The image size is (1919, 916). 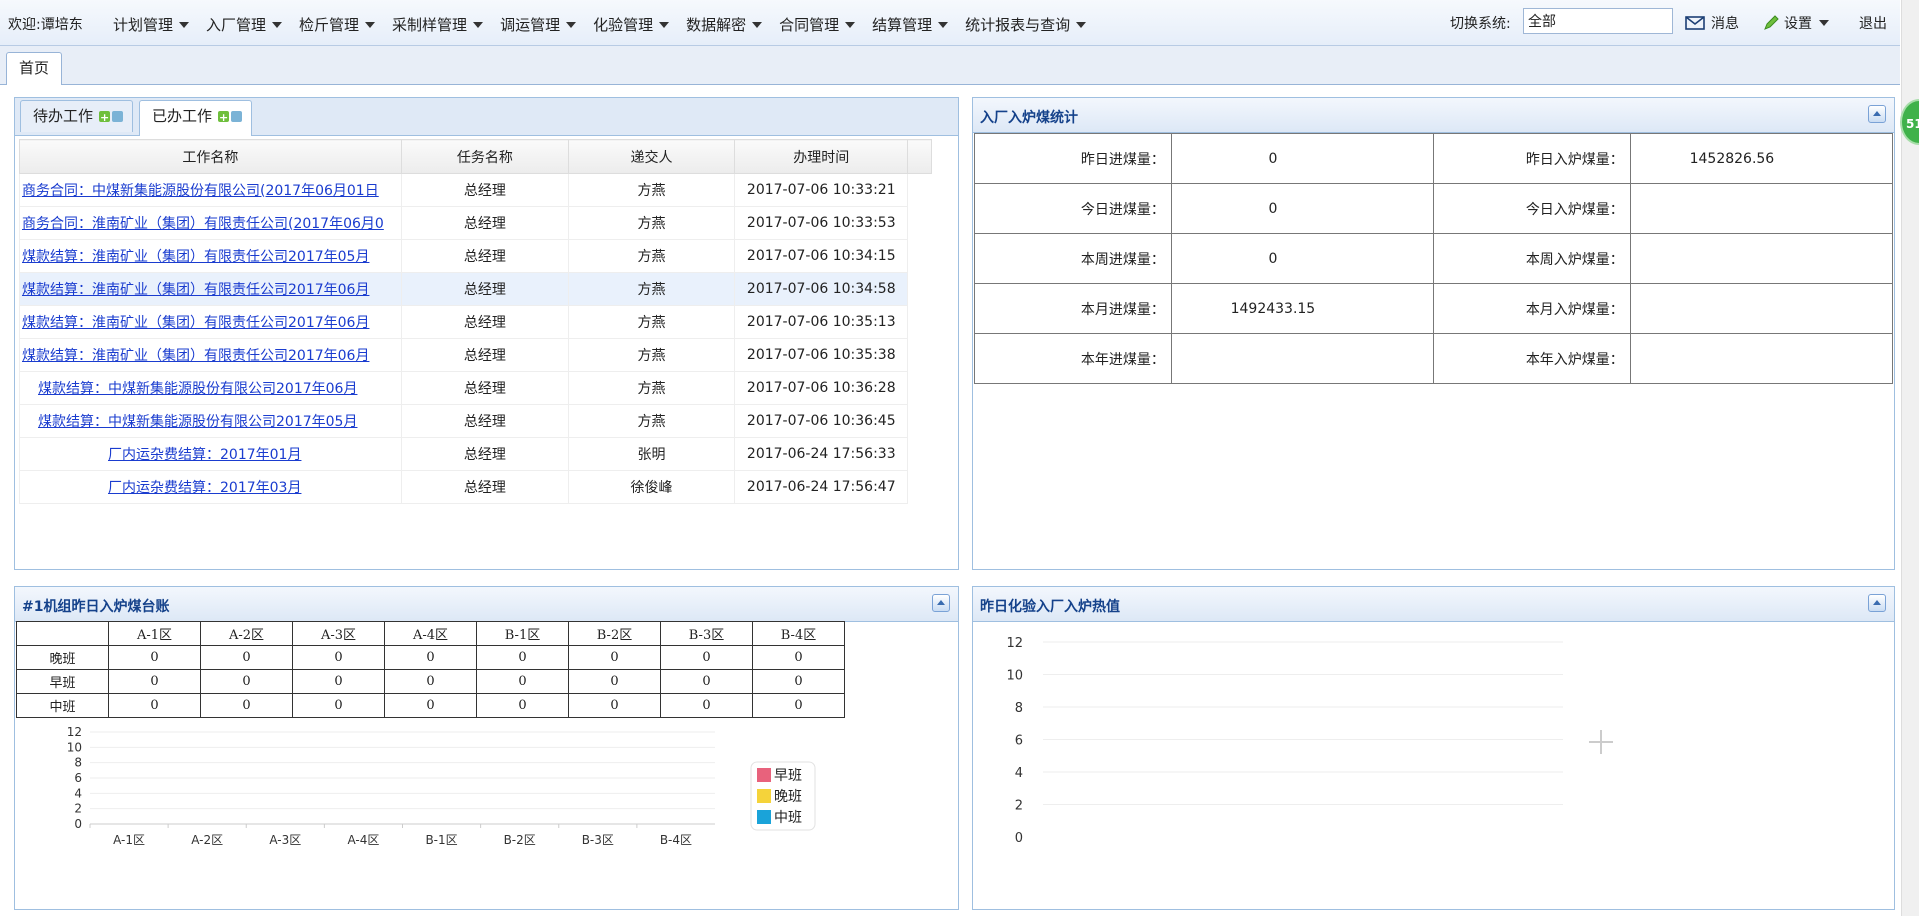 What do you see at coordinates (821, 289) in the screenshot?
I see `cell-time: 2017-07-06 10:34:58` at bounding box center [821, 289].